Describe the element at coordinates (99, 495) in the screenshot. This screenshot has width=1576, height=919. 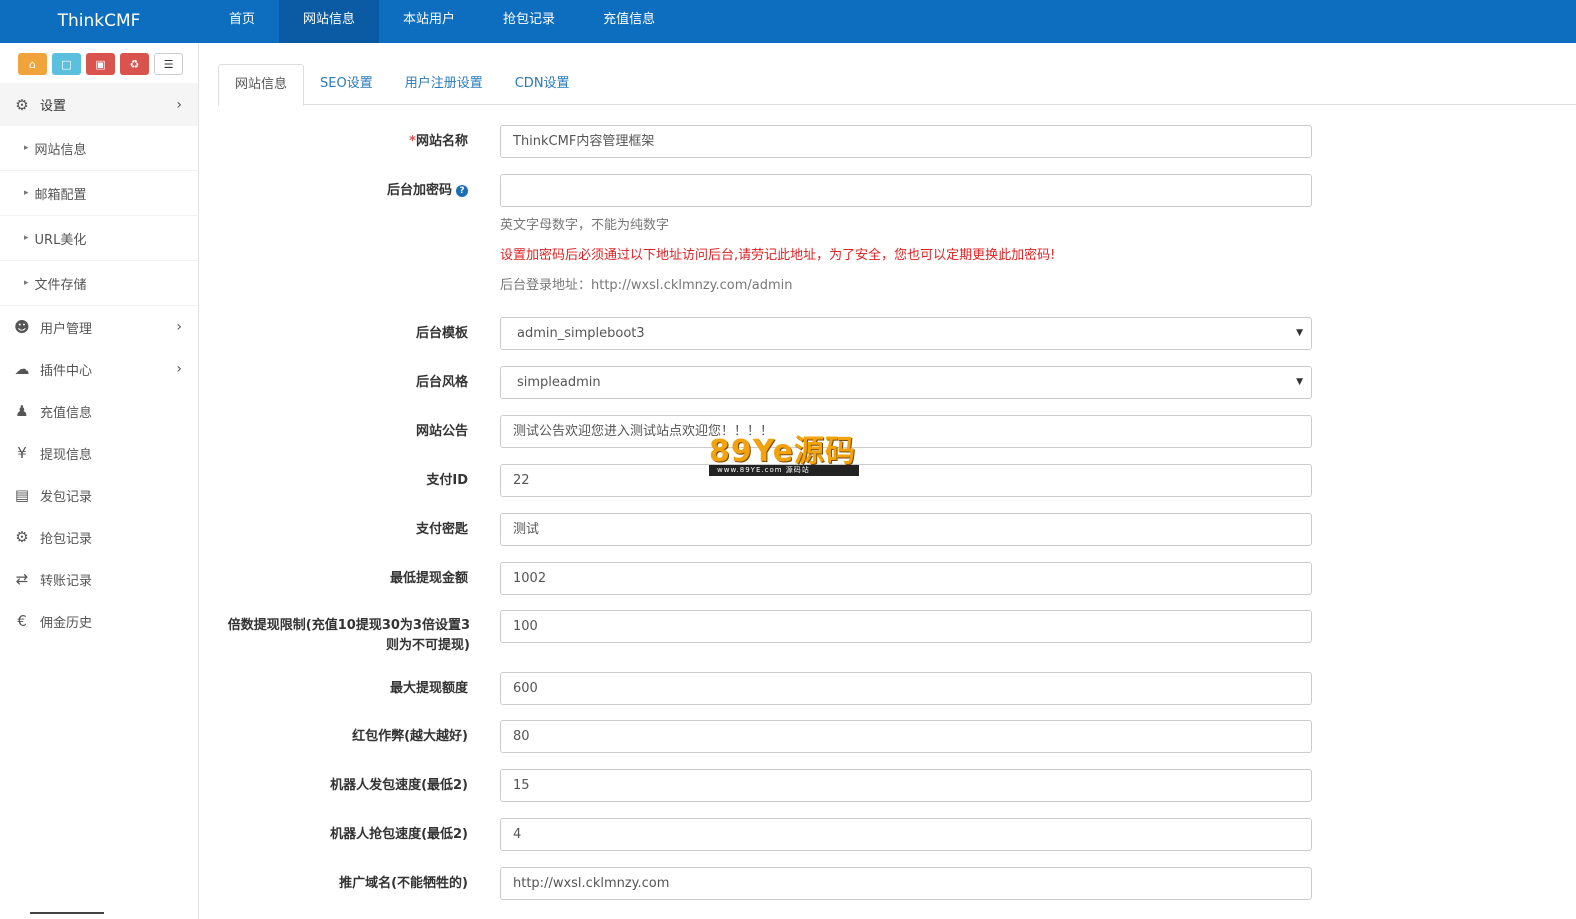
I see `sidebar-item-send-records: ▤ 发包记录` at that location.